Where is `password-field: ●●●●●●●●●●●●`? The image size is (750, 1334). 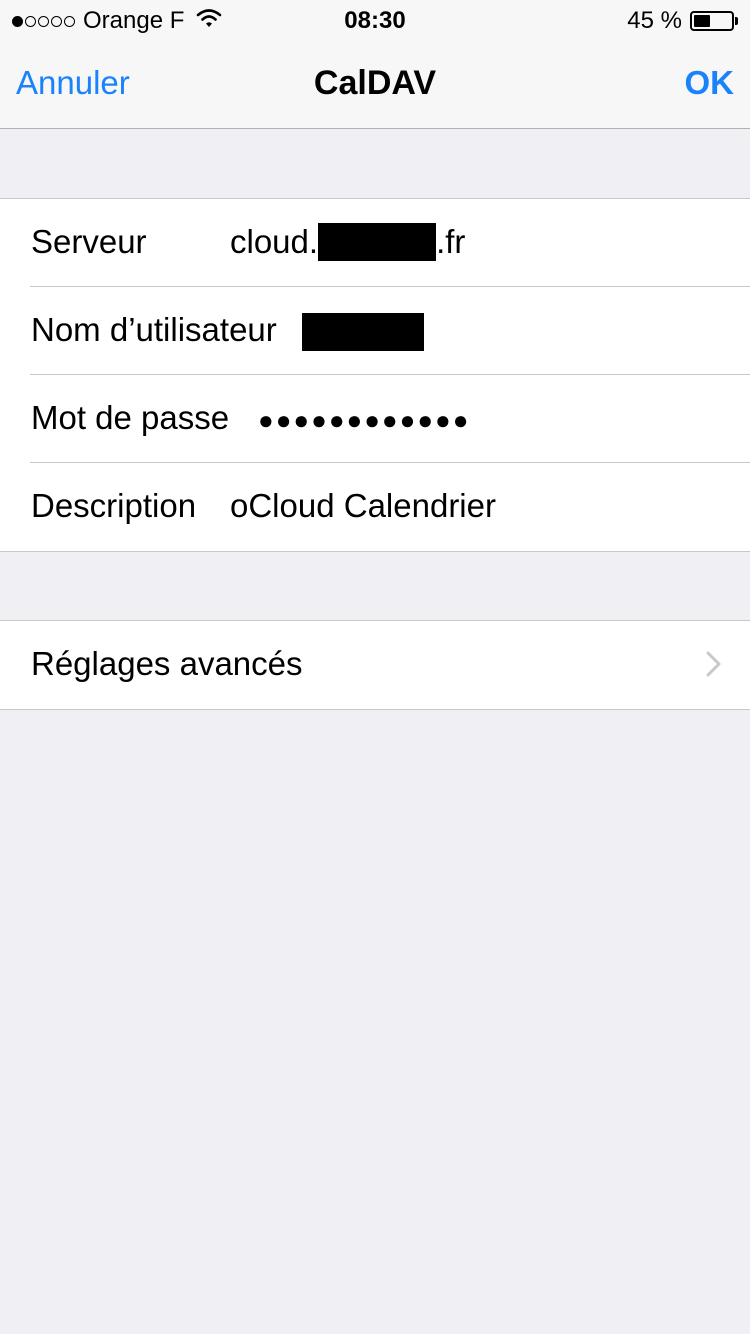
password-field: ●●●●●●●●●●●● is located at coordinates (364, 420).